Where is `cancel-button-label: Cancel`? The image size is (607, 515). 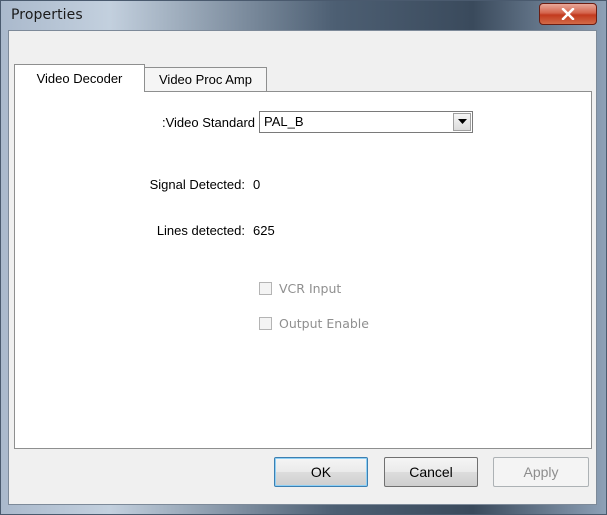
cancel-button-label: Cancel is located at coordinates (431, 472).